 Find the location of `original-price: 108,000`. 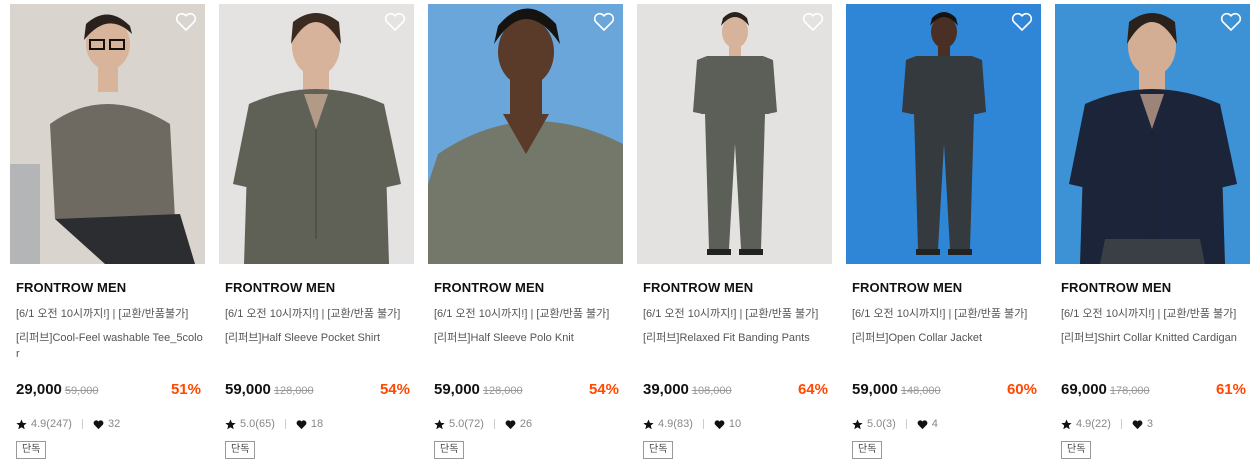

original-price: 108,000 is located at coordinates (711, 391).